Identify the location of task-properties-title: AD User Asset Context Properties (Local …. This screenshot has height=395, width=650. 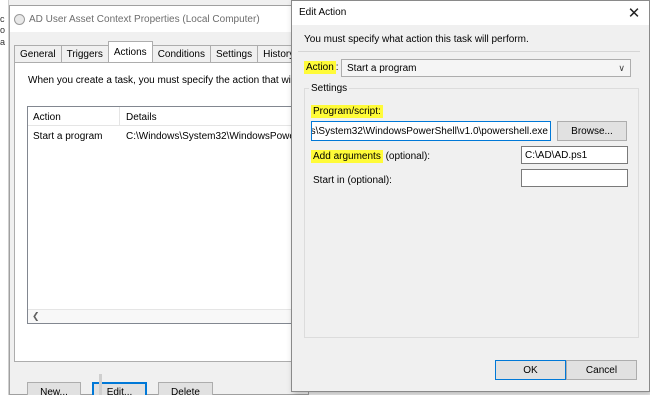
(144, 19).